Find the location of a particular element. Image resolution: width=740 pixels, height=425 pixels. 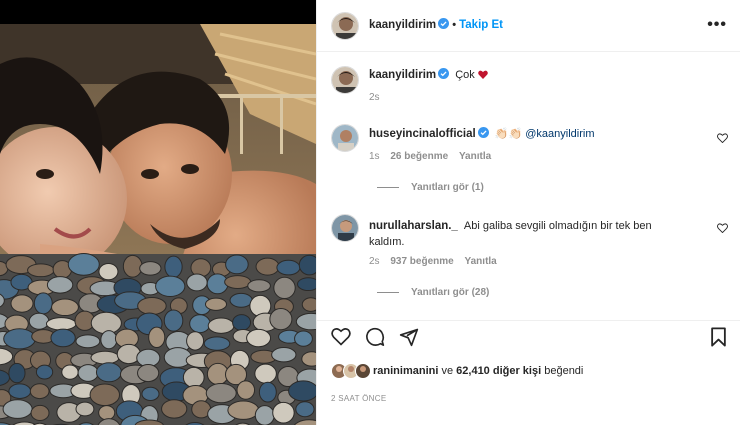

comment-text-continued: kaldım. is located at coordinates (387, 242).